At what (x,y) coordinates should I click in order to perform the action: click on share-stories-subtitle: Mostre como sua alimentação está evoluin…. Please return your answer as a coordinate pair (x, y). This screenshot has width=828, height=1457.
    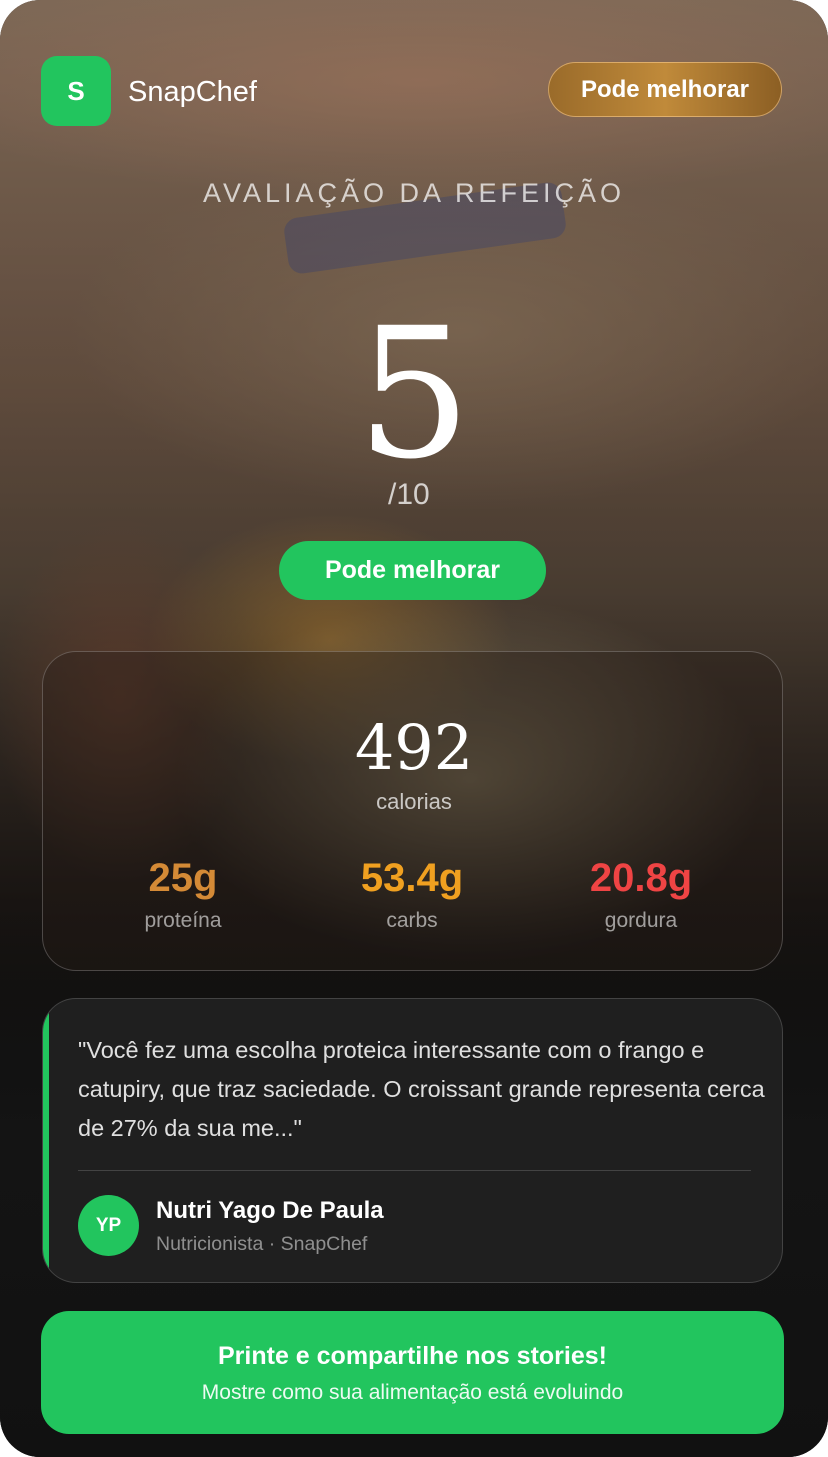
    Looking at the image, I should click on (412, 1392).